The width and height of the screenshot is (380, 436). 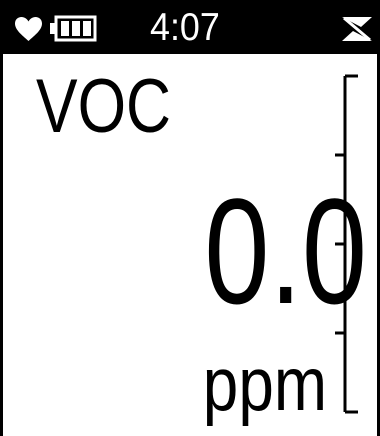 I want to click on clock: 4:07, so click(x=185, y=27).